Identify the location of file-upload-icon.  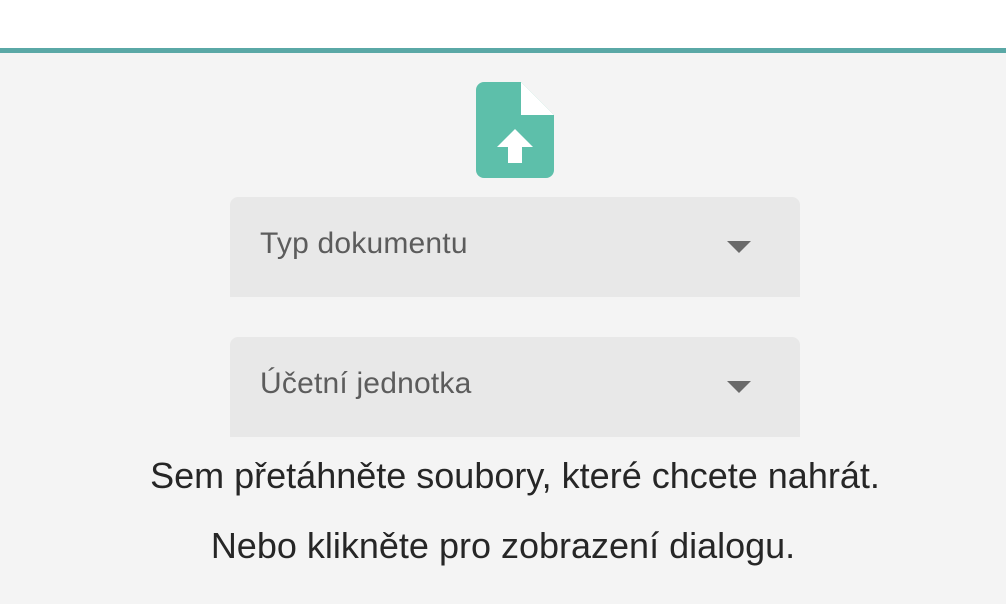
(515, 130).